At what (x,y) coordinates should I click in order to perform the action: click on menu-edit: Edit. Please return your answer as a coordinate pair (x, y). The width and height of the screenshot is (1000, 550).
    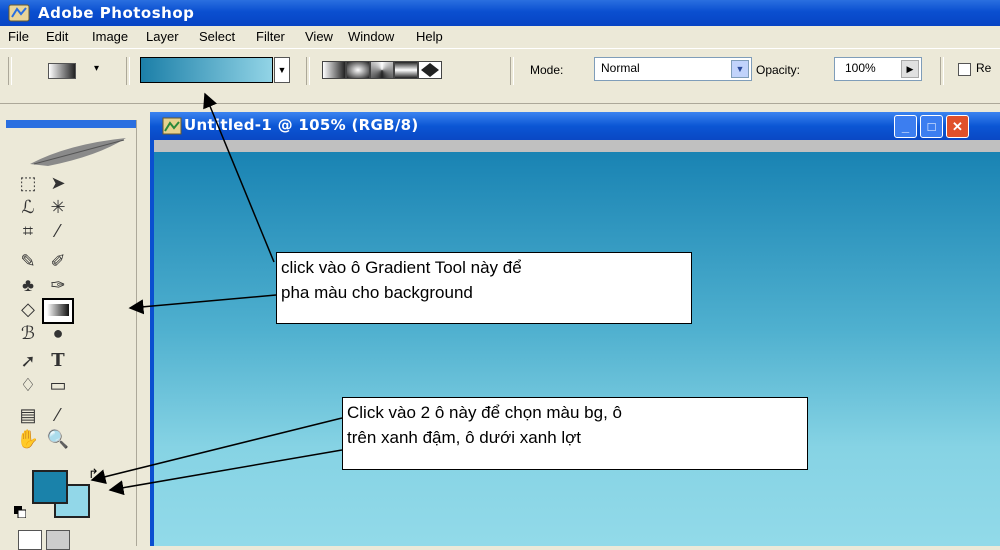
    Looking at the image, I should click on (57, 36).